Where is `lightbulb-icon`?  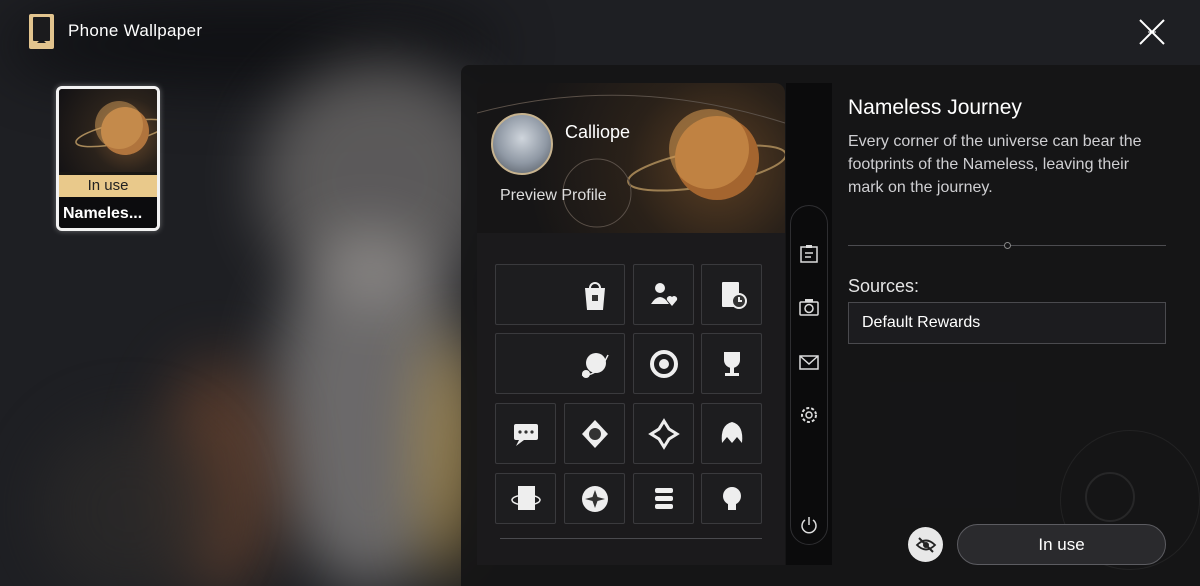 lightbulb-icon is located at coordinates (731, 498).